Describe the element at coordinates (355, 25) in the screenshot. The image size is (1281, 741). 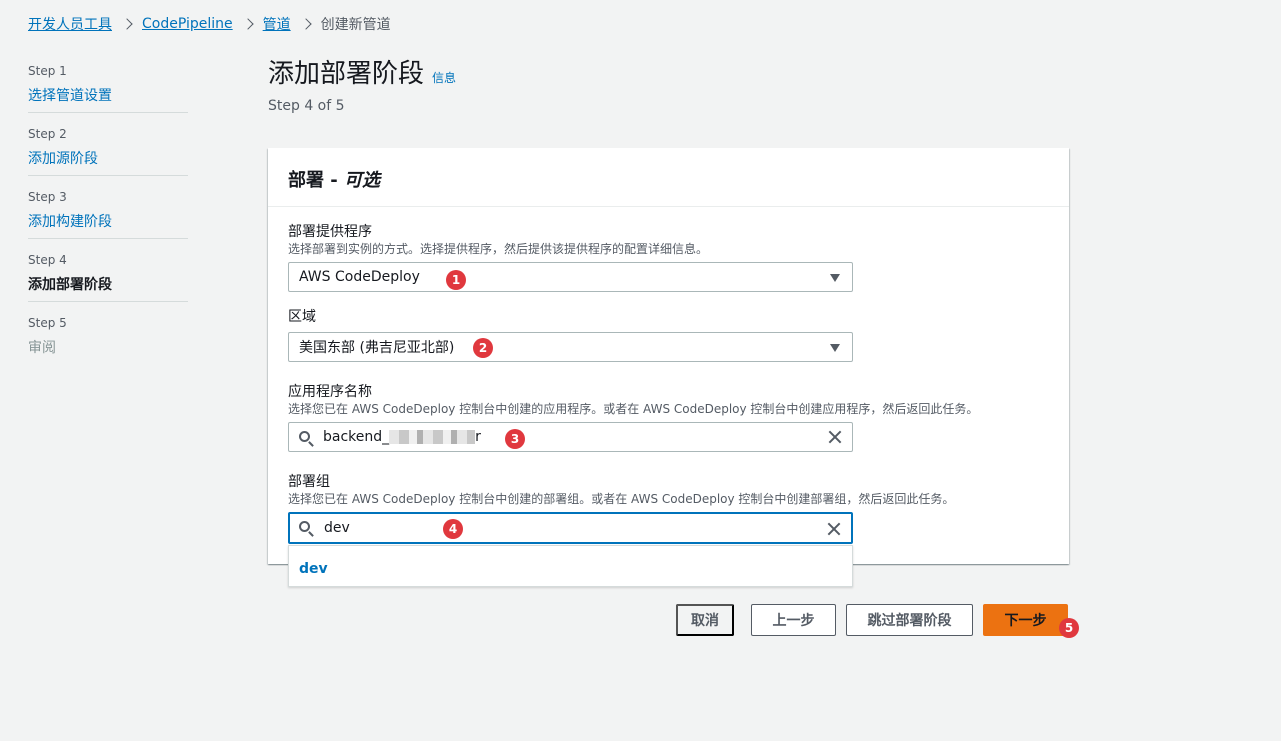
I see `breadcrumb-current: 创建新管道` at that location.